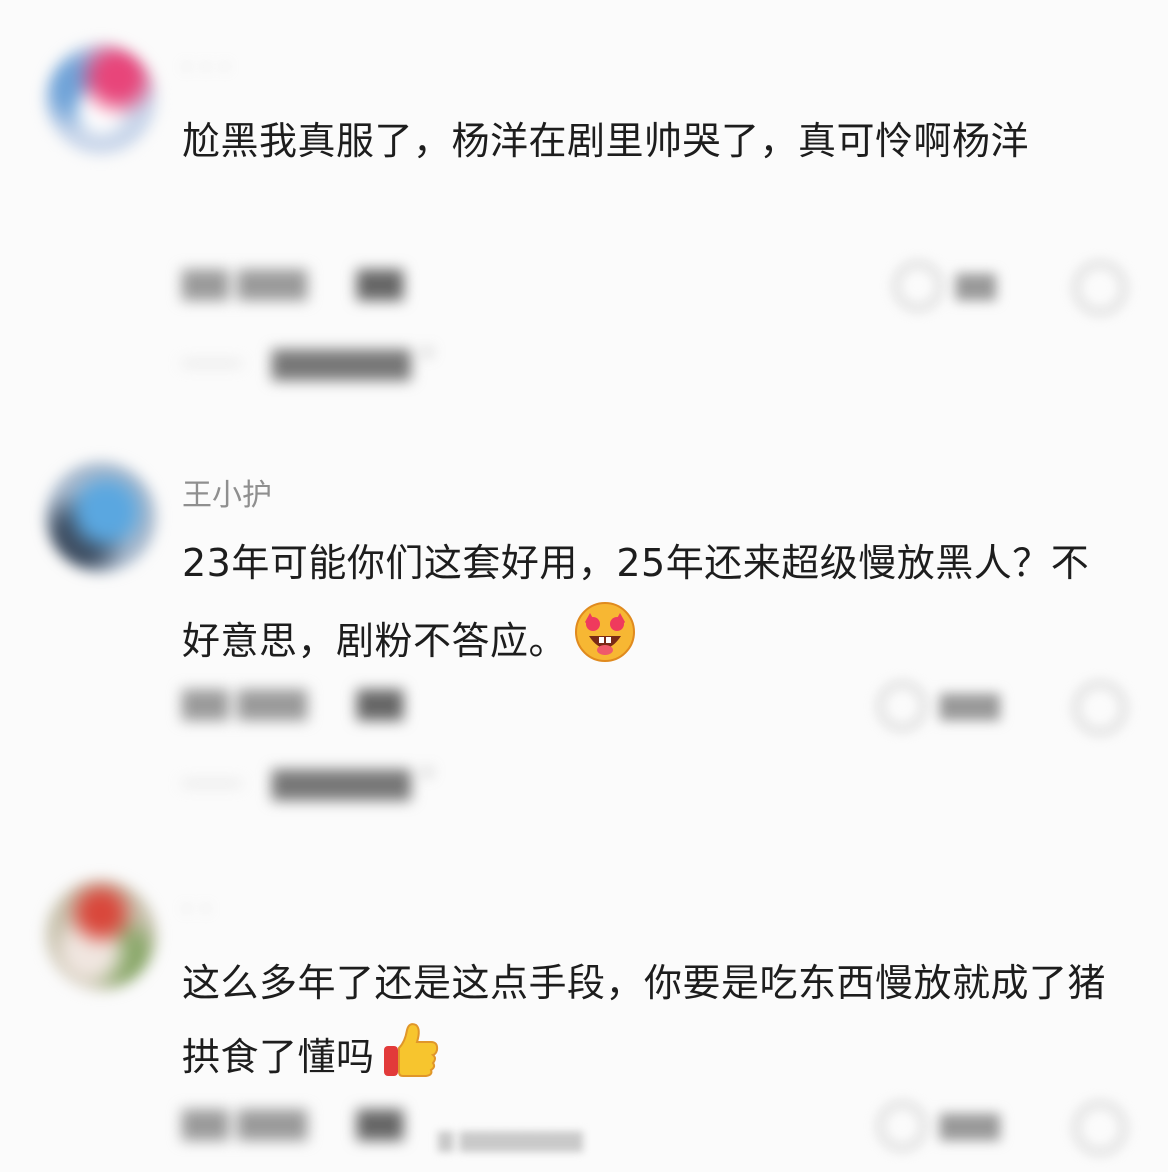 This screenshot has height=1172, width=1168. I want to click on watermark: ▇ ▇▇▇▇▇▇▇▇, so click(510, 1140).